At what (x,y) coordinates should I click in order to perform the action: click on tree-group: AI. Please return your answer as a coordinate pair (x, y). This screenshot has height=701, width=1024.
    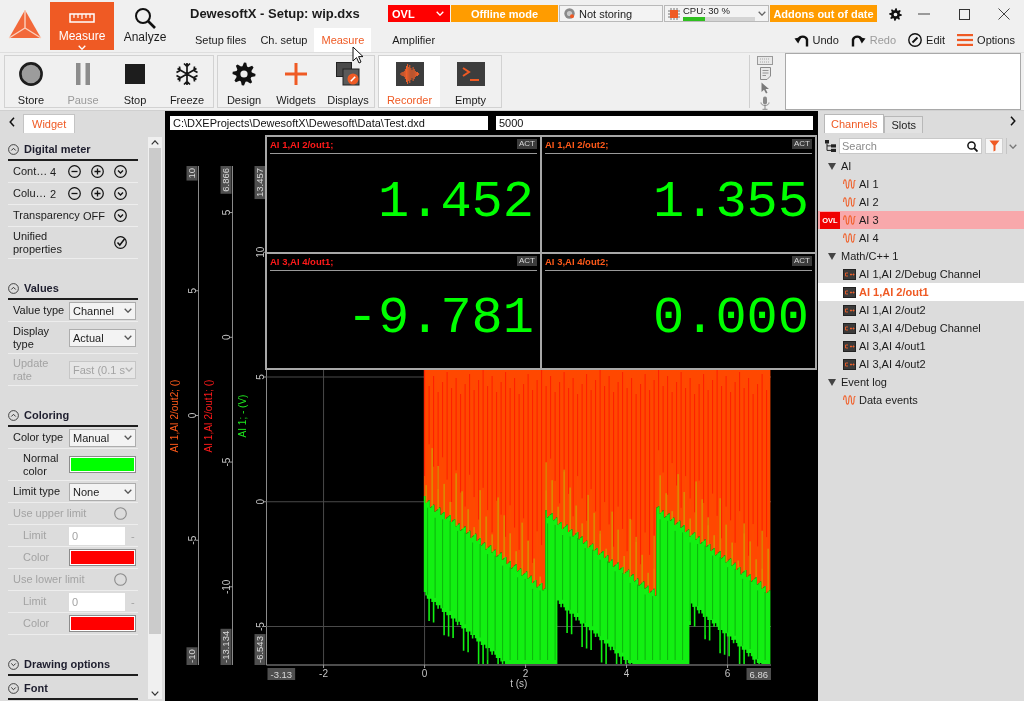
    Looking at the image, I should click on (921, 166).